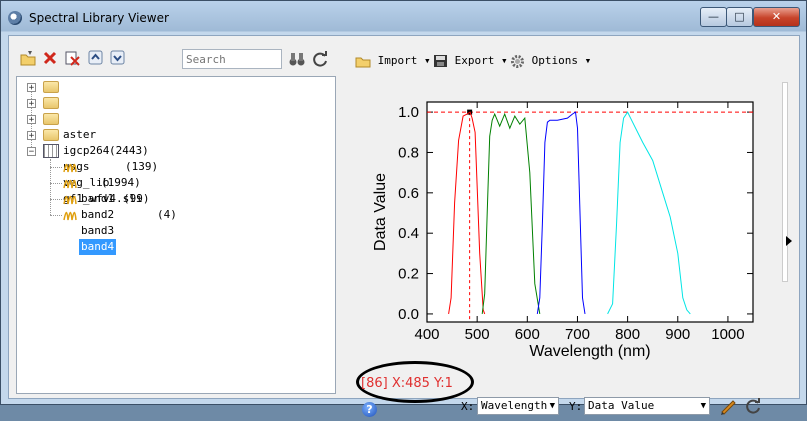 This screenshot has height=421, width=807. What do you see at coordinates (554, 60) in the screenshot?
I see `options-label: Options` at bounding box center [554, 60].